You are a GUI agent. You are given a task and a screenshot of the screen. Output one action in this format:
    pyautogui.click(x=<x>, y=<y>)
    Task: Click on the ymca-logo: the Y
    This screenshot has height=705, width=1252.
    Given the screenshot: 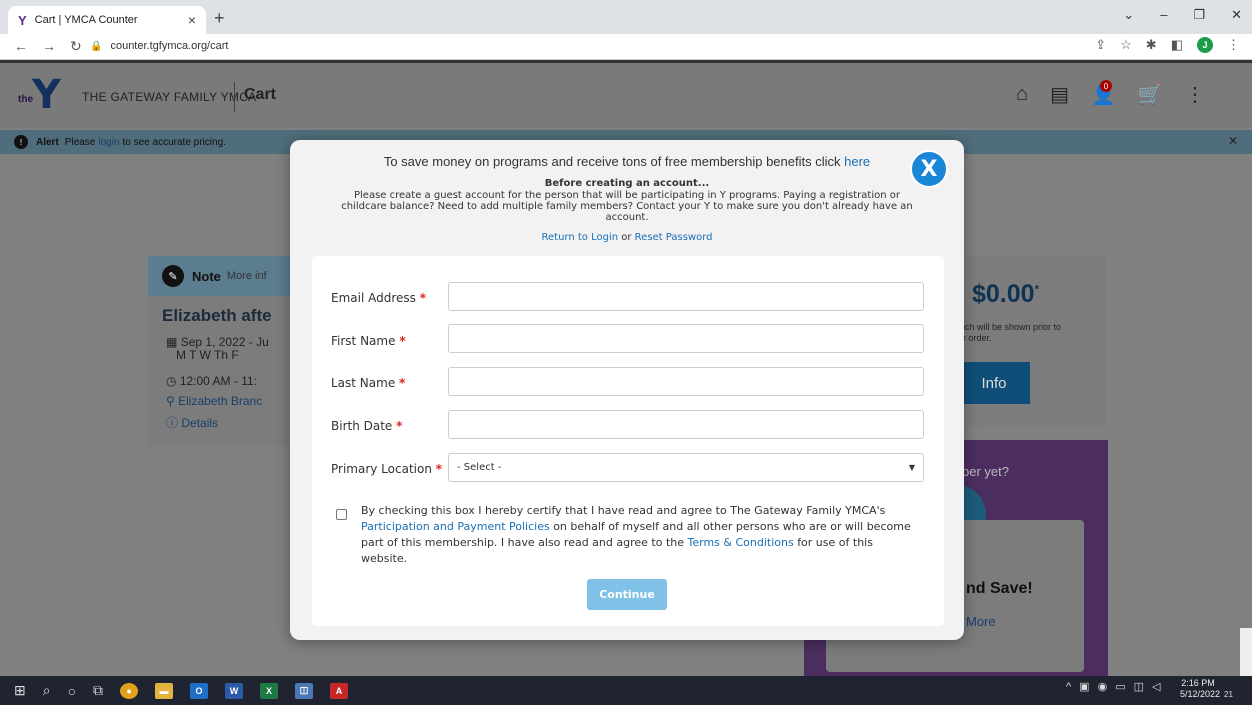 What is the action you would take?
    pyautogui.click(x=43, y=95)
    